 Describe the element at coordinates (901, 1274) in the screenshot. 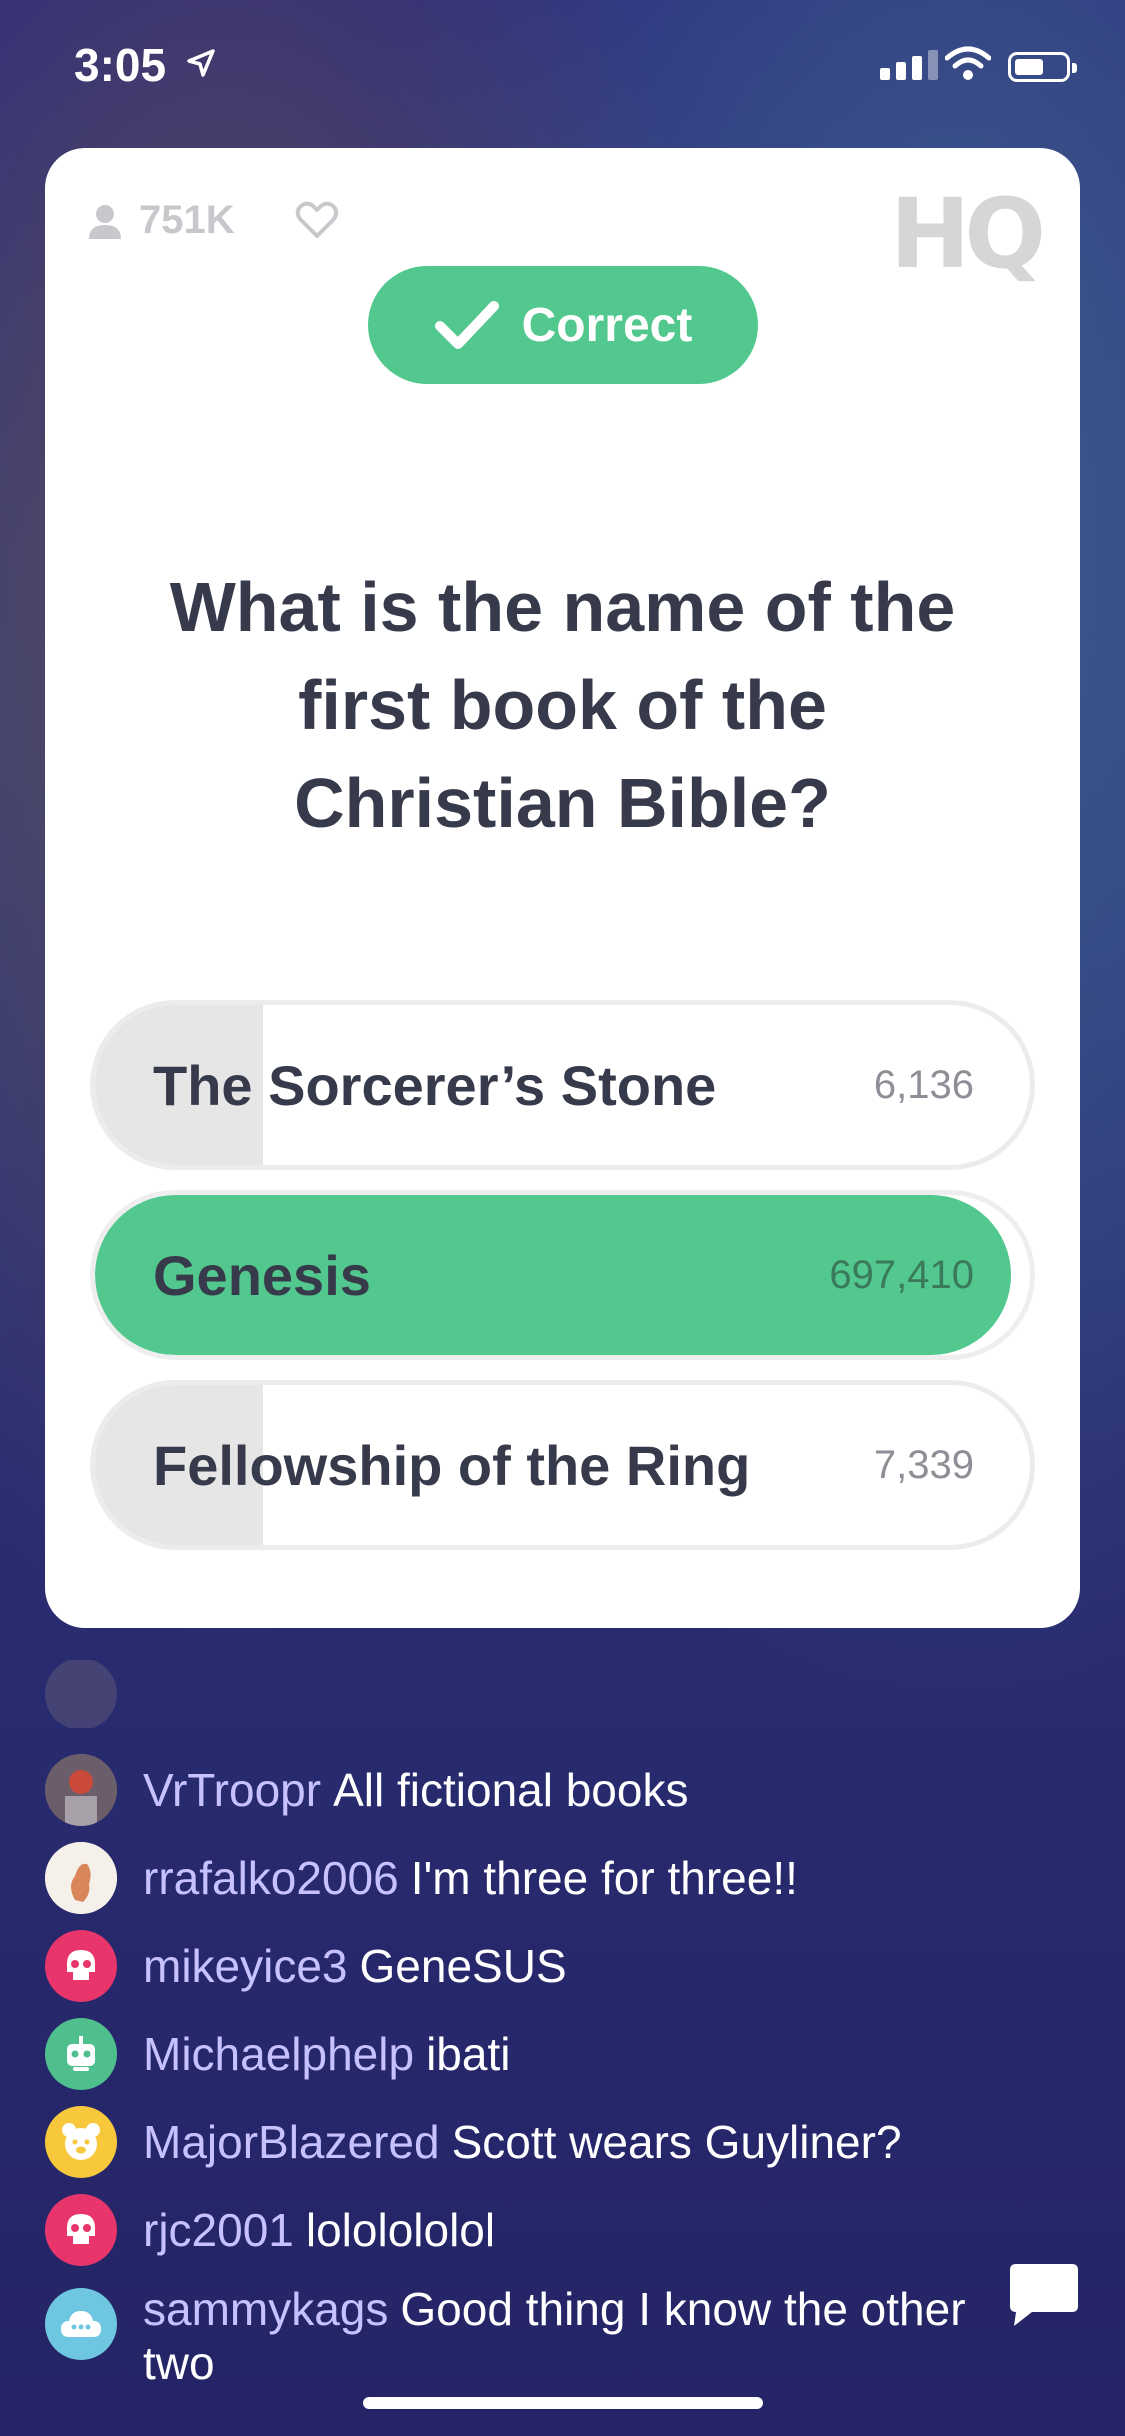

I see `answer-count: 697,410` at that location.